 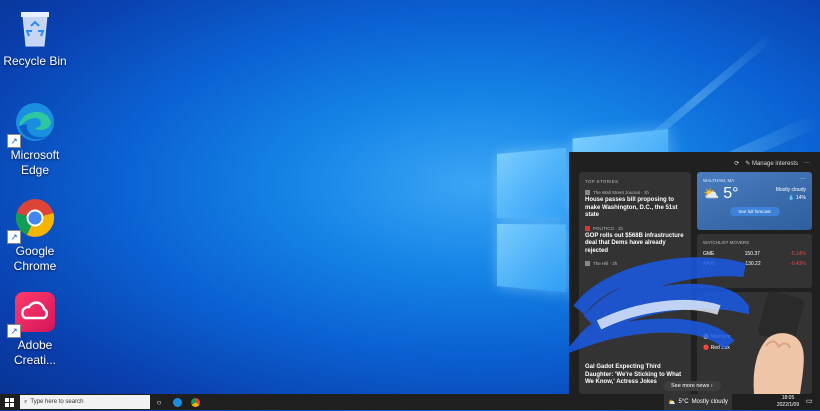 I want to click on taskbar-chrome-button, so click(x=195, y=402).